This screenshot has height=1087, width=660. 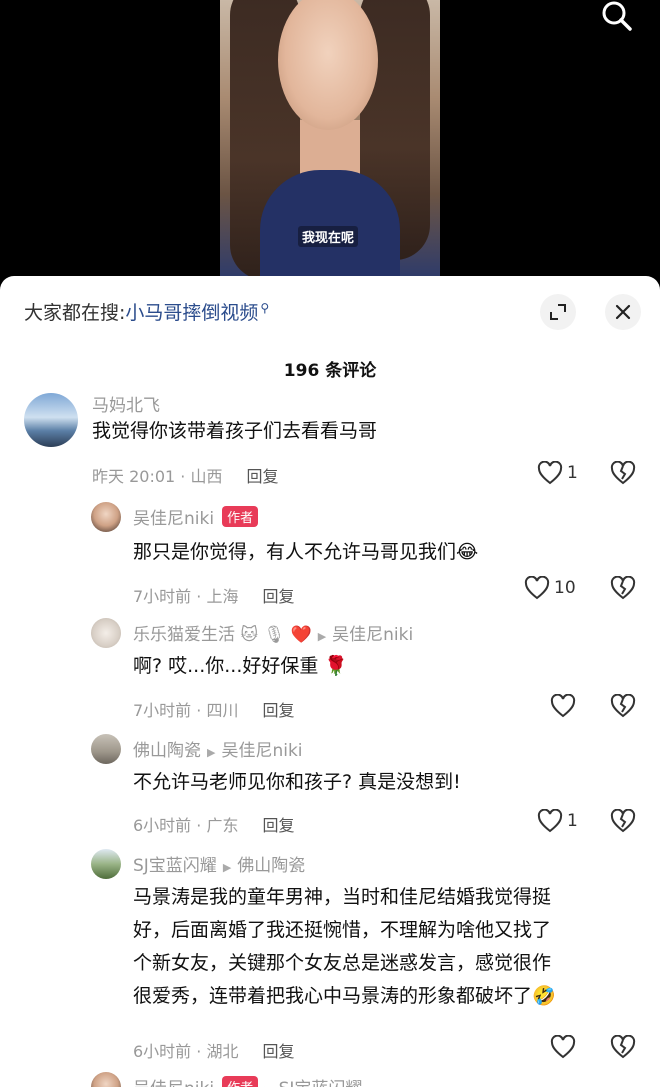 I want to click on comment-username: 马妈北飞, so click(x=126, y=403).